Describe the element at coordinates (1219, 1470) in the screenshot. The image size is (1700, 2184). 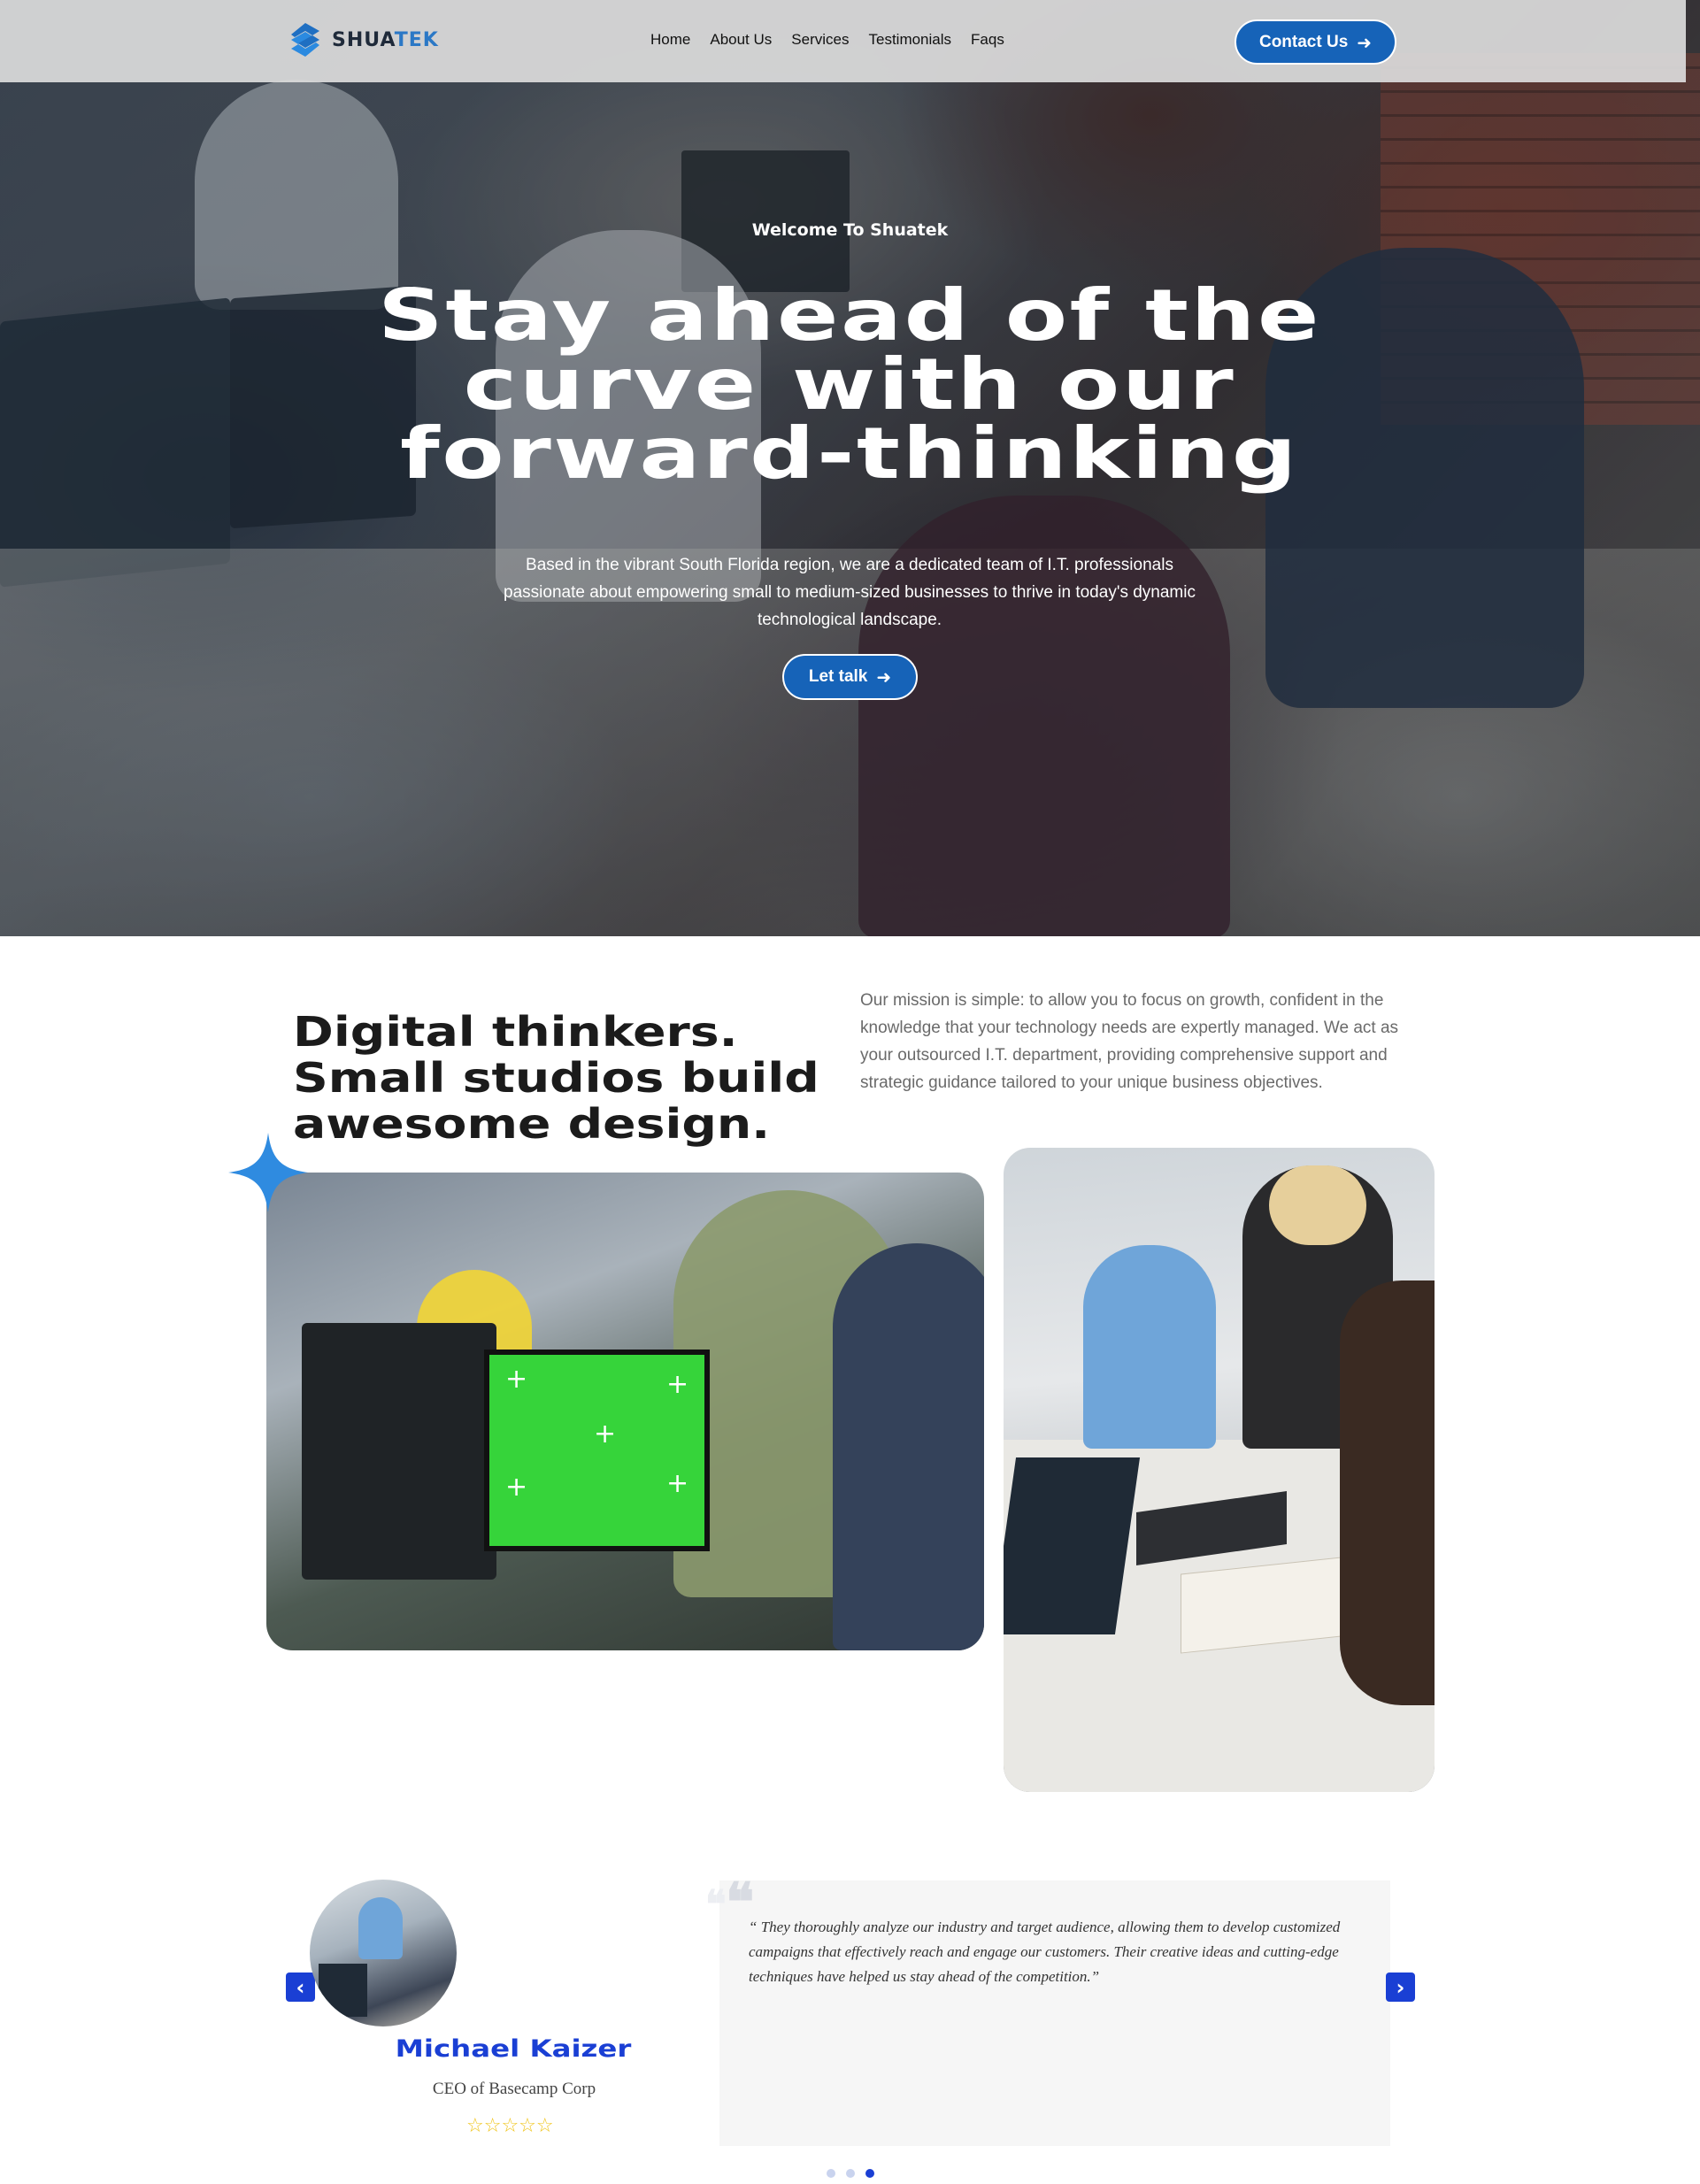
I see `office-team-image` at that location.